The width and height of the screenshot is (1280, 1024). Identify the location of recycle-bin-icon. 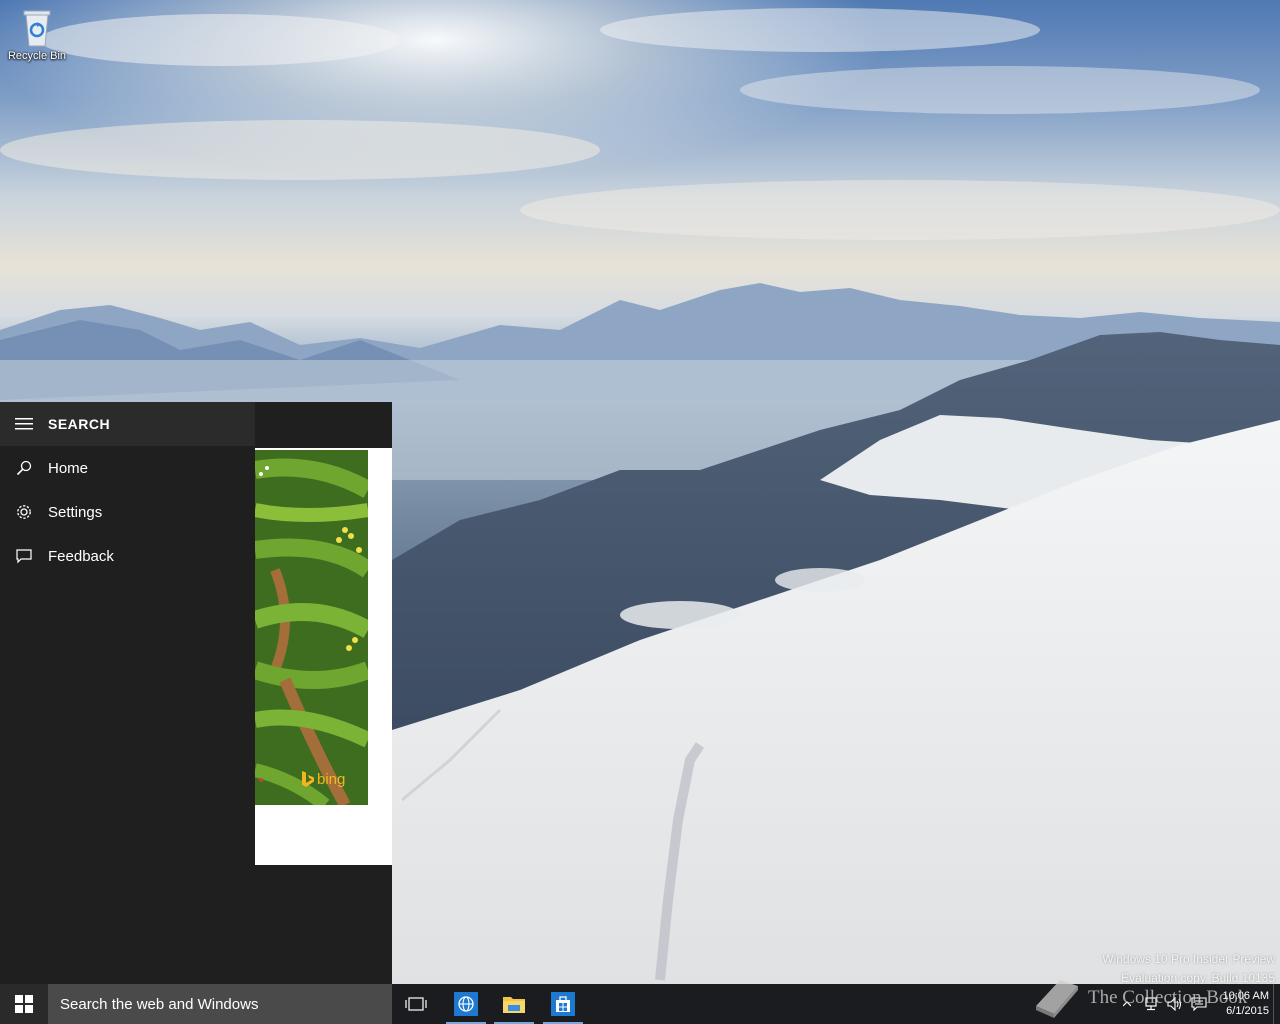
(37, 28).